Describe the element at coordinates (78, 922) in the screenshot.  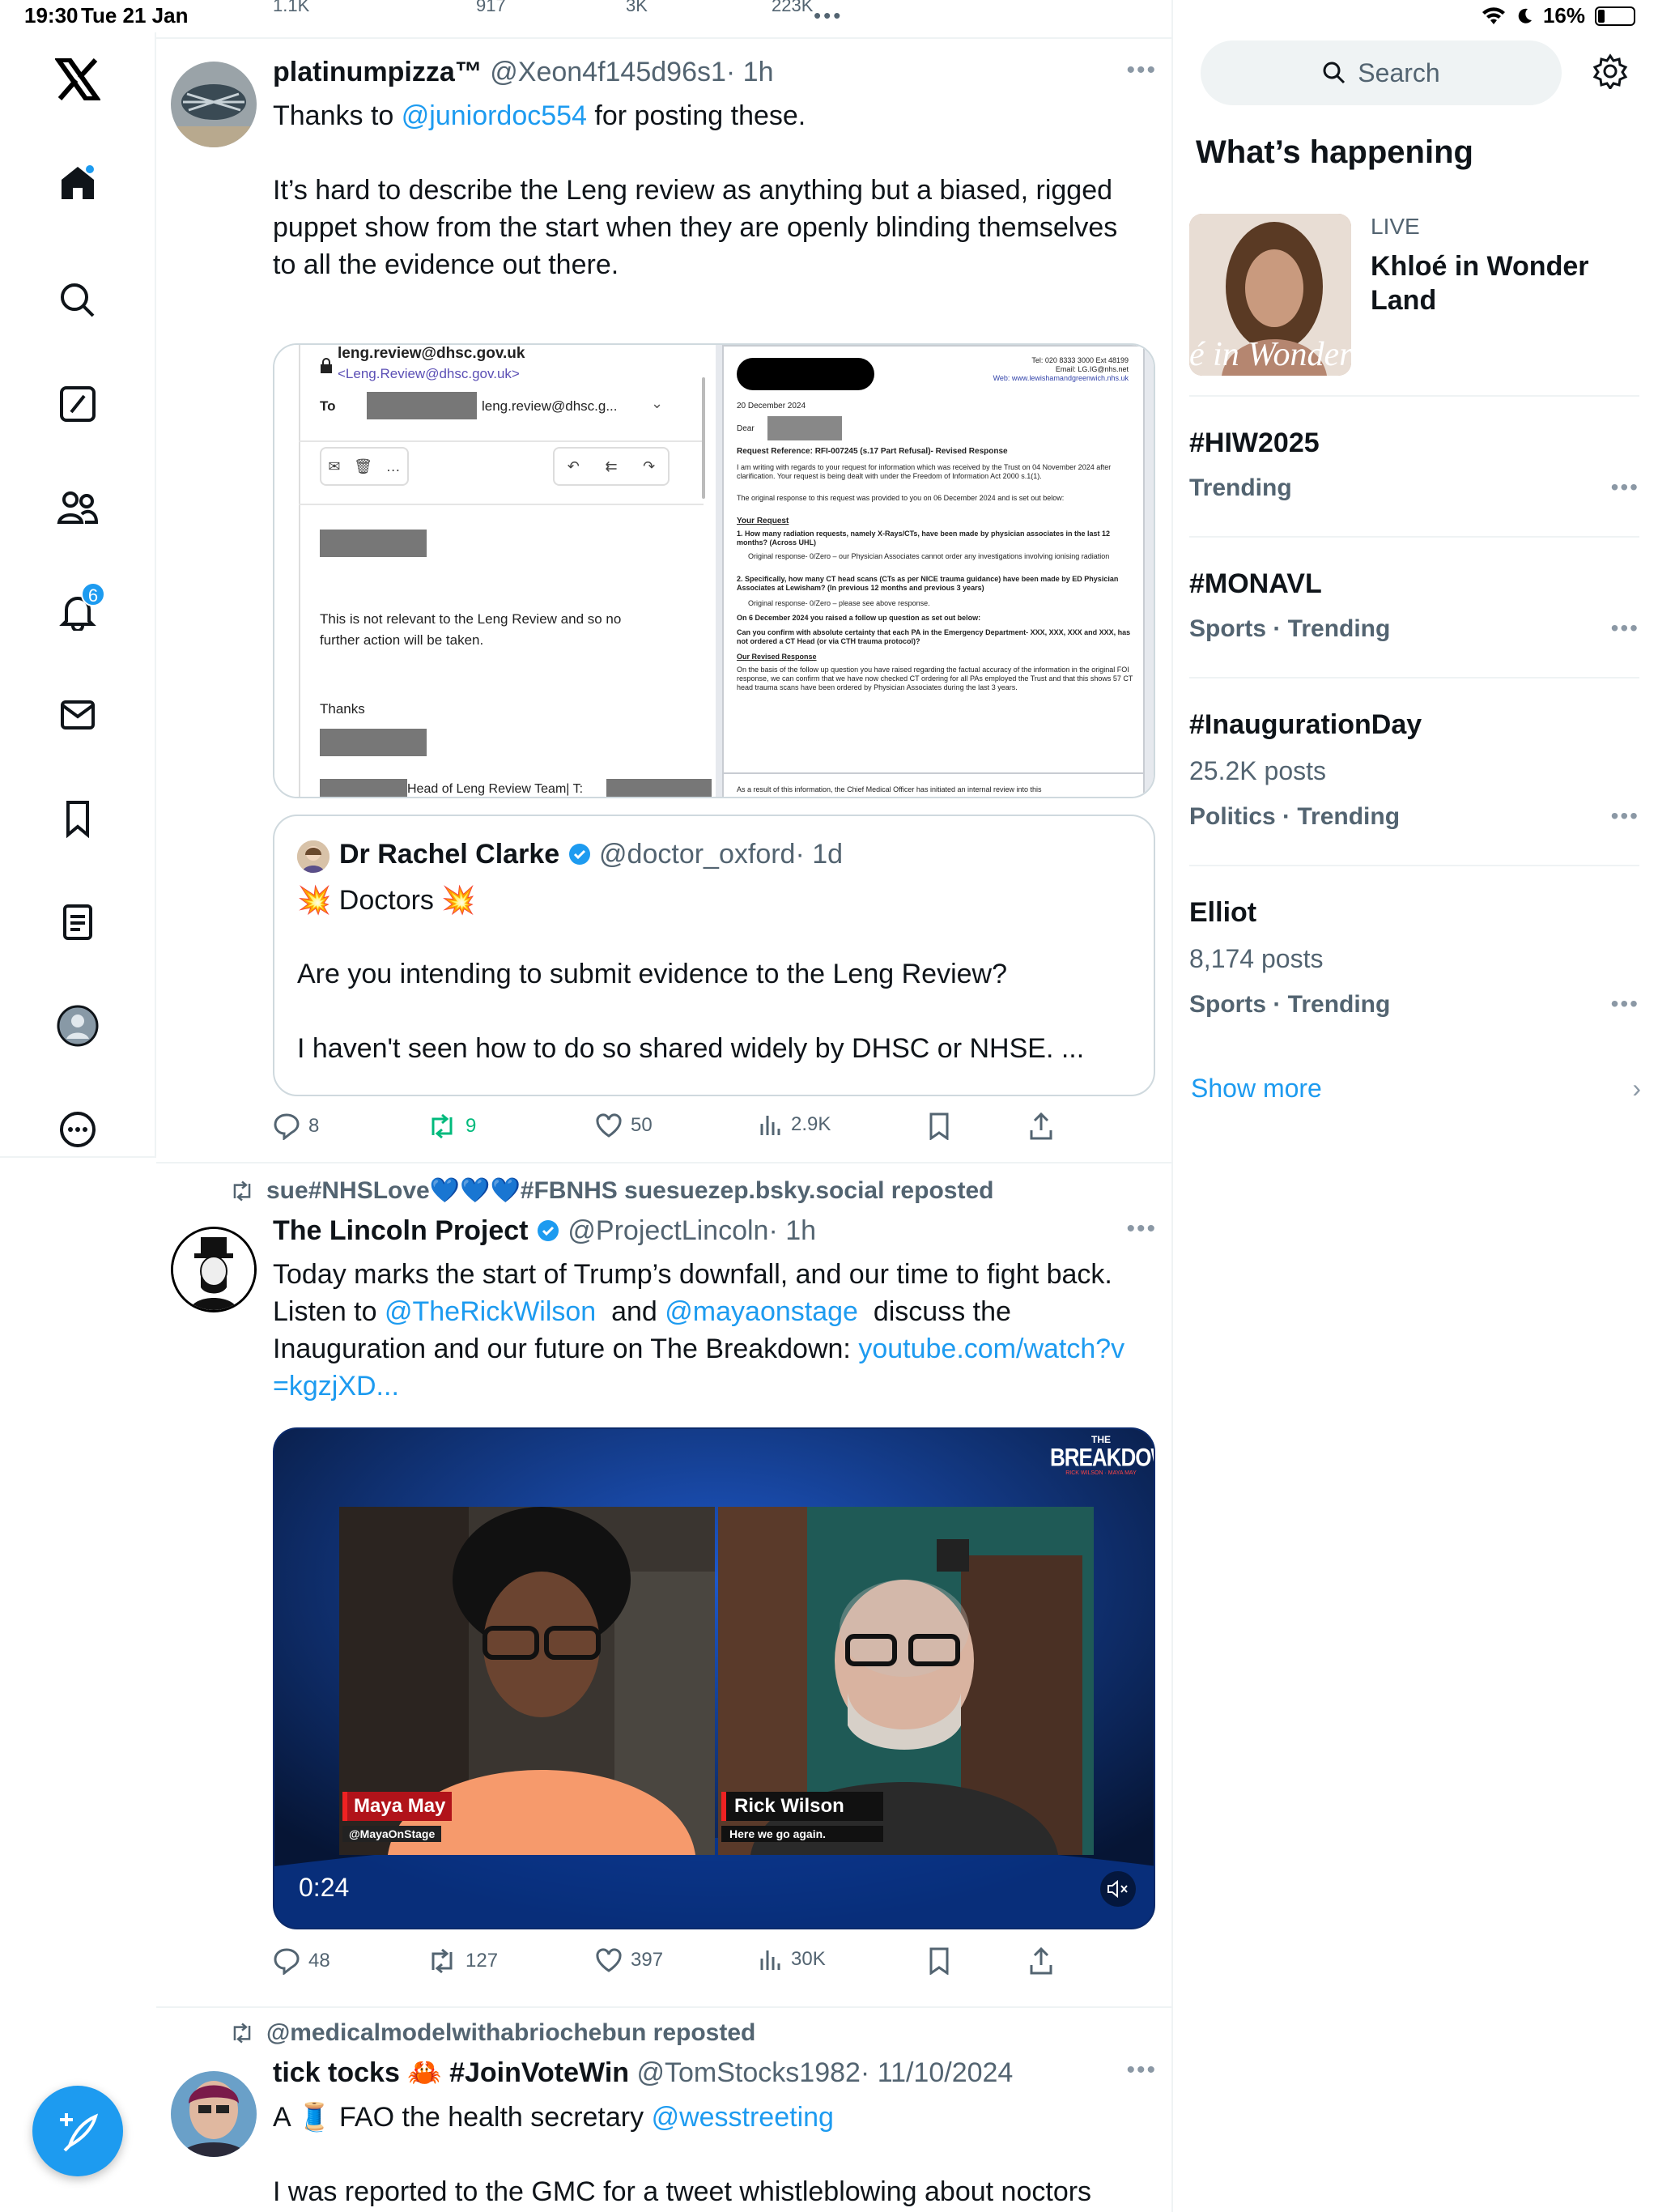
I see `lists-icon` at that location.